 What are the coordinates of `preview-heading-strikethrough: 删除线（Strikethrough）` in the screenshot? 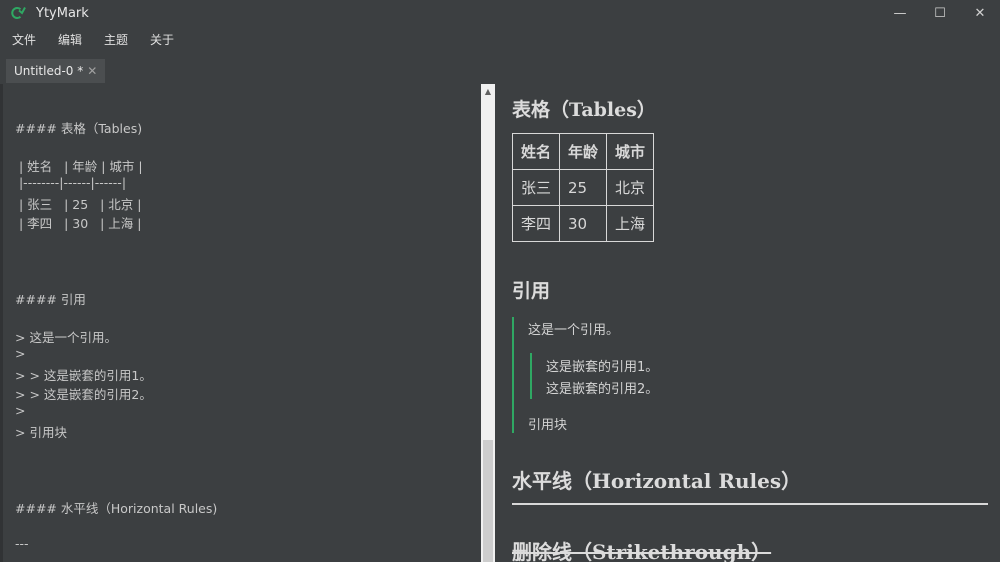 It's located at (642, 551).